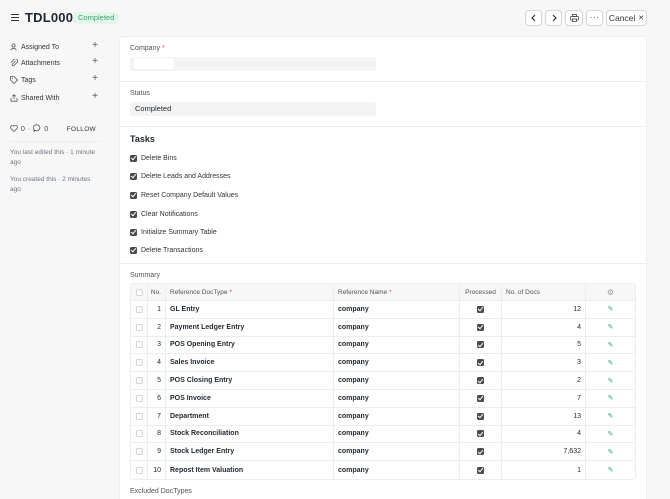 Image resolution: width=670 pixels, height=499 pixels. Describe the element at coordinates (250, 345) in the screenshot. I see `row-doctype: POS Opening Entry` at that location.